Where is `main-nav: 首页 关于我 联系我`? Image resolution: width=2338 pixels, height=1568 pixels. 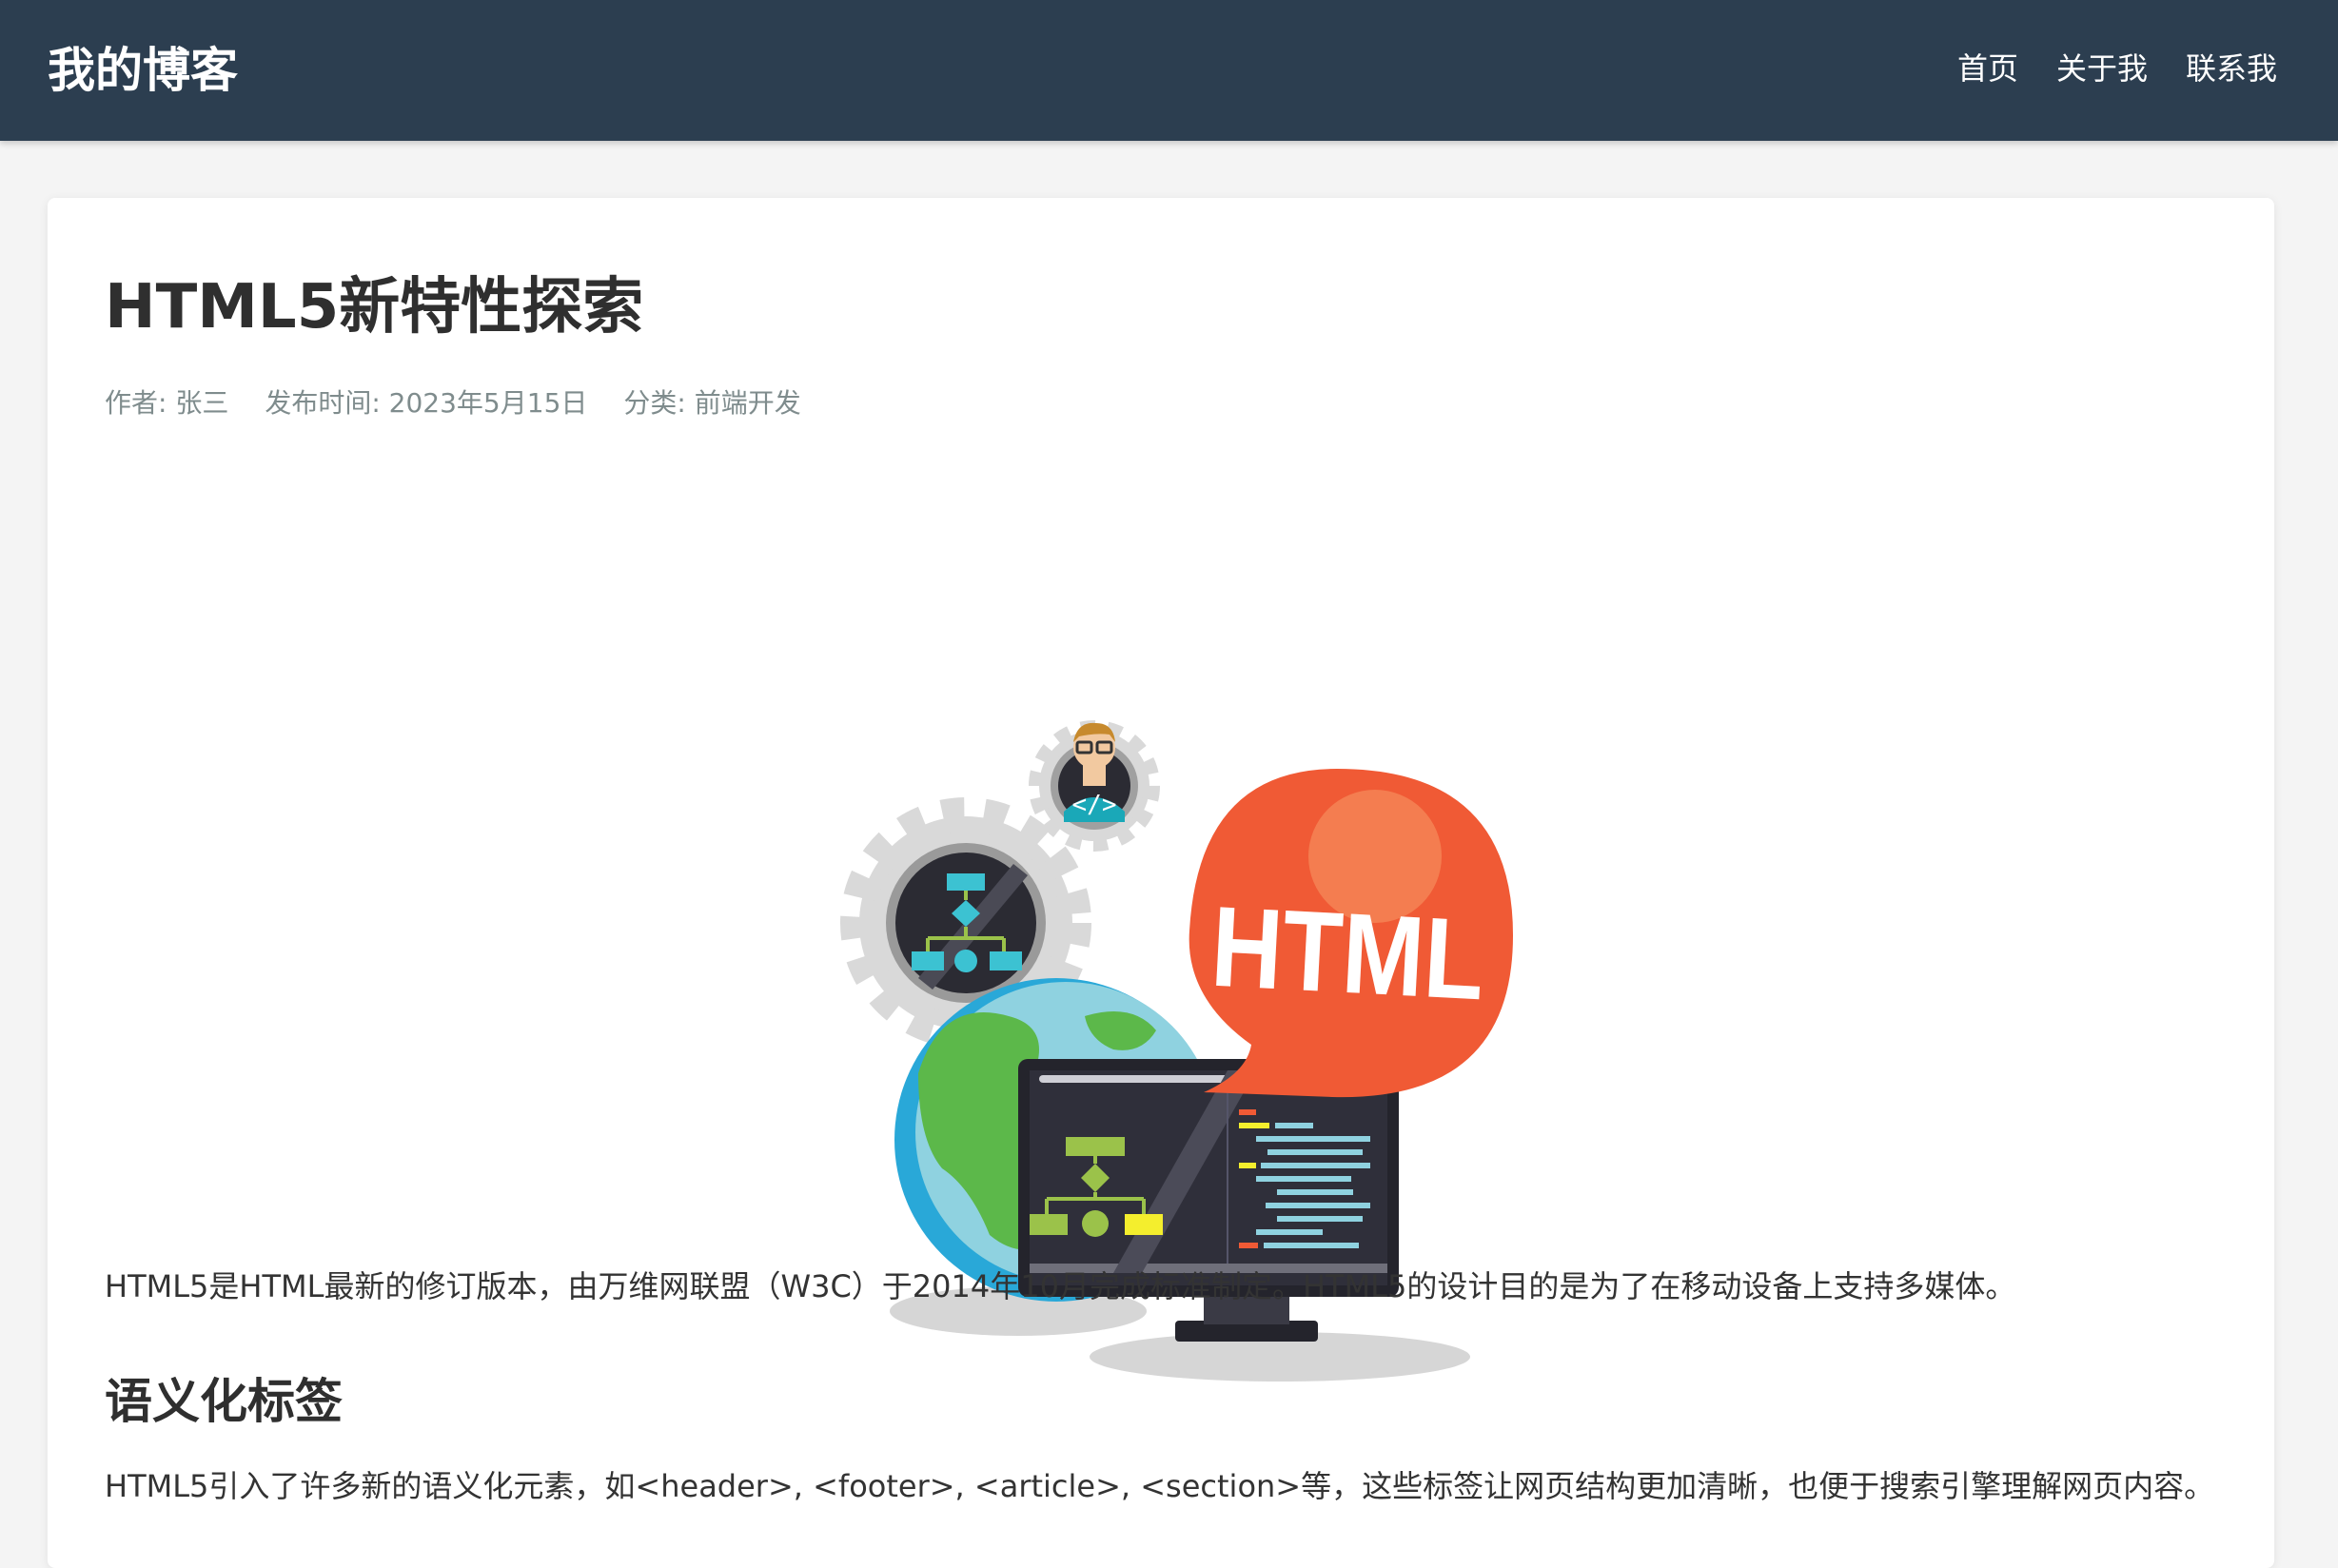
main-nav: 首页 关于我 联系我 is located at coordinates (2098, 68).